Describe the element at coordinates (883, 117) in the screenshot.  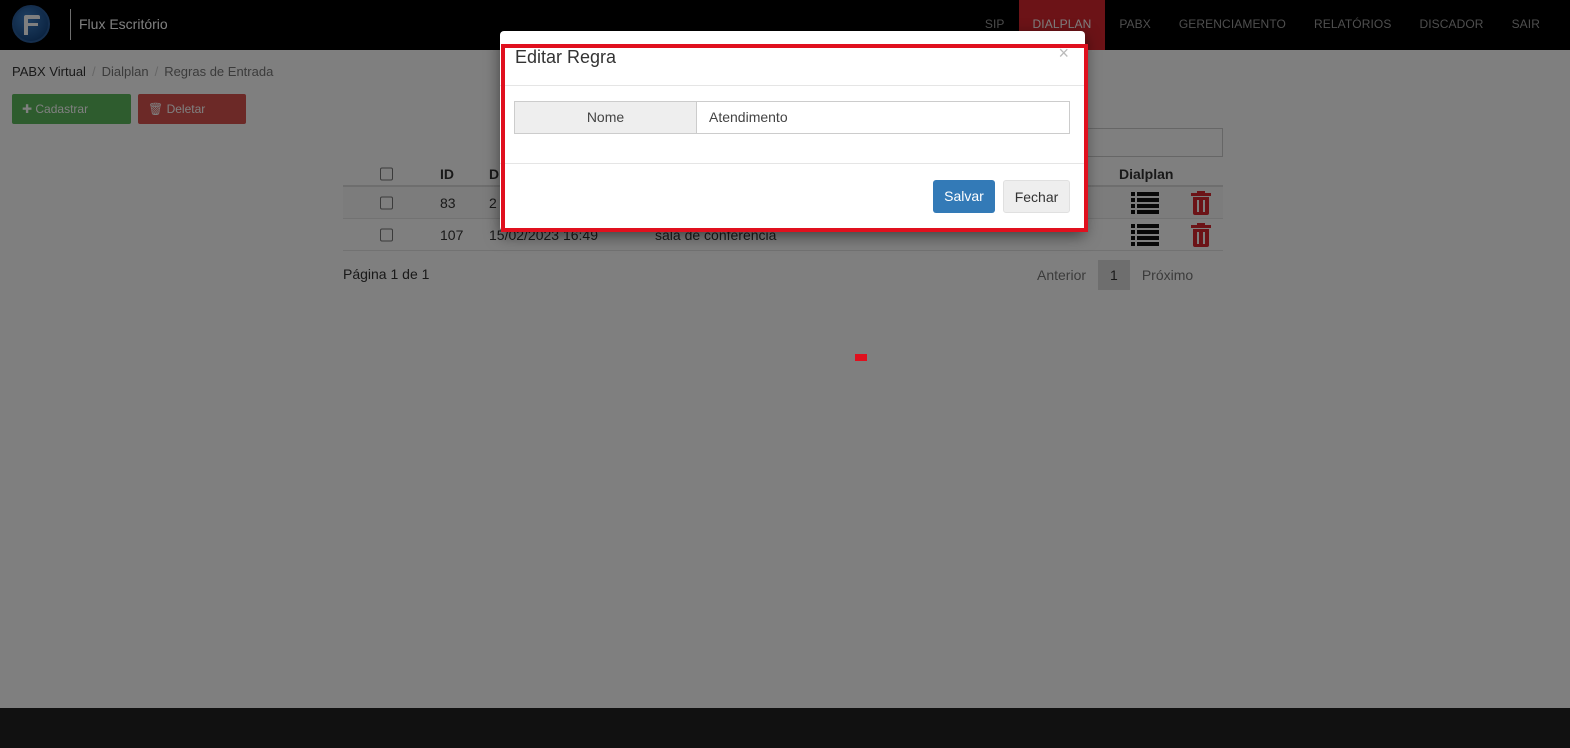
I see `name-field: Atendimento` at that location.